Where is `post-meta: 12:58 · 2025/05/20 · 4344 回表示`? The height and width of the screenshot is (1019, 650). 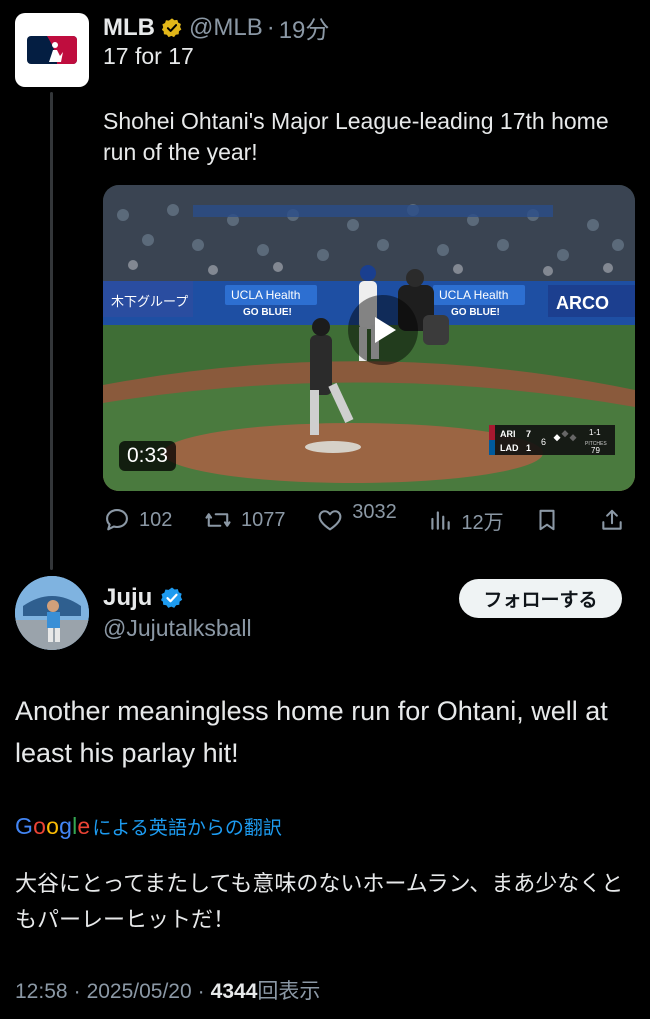 post-meta: 12:58 · 2025/05/20 · 4344 回表示 is located at coordinates (167, 990).